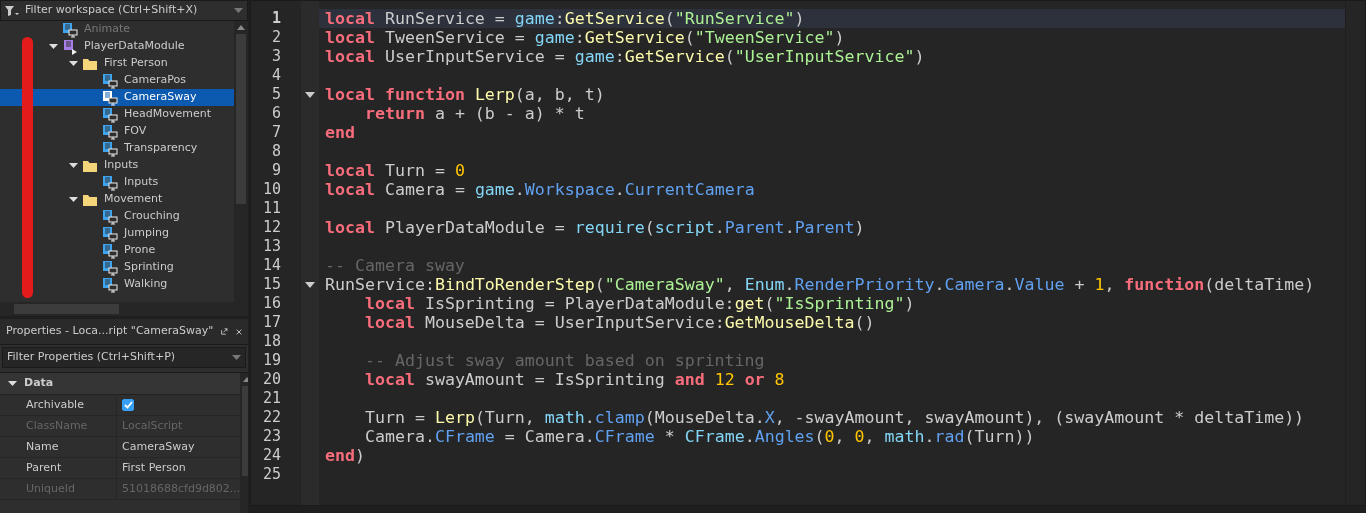  I want to click on property-name: UniqueId, so click(58, 489).